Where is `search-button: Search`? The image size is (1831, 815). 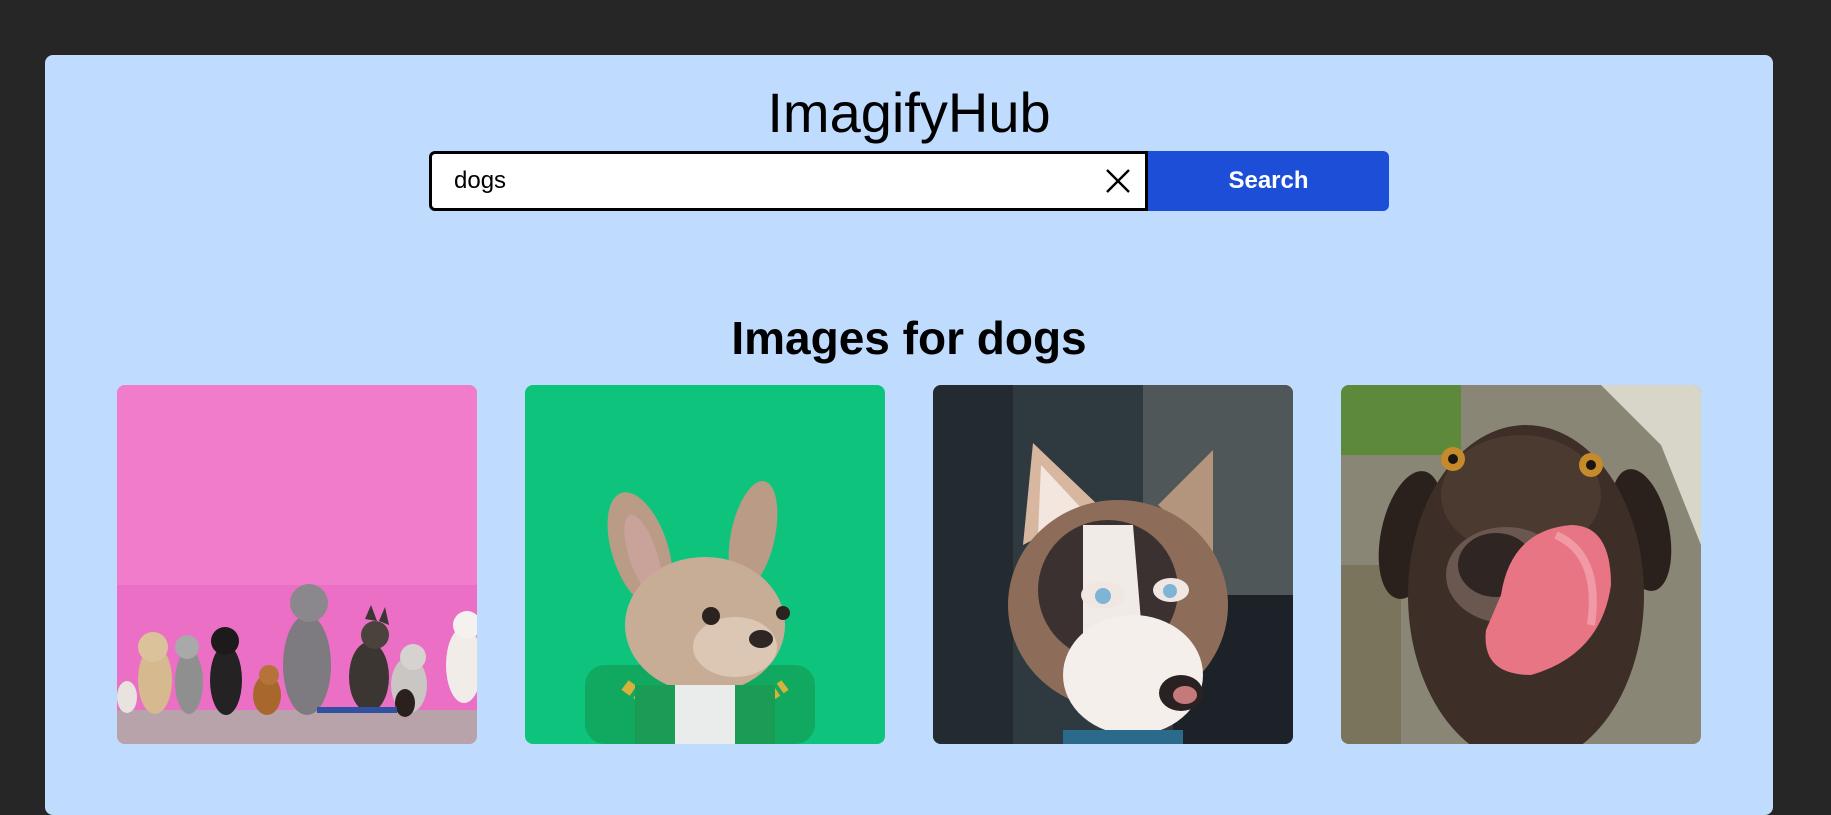
search-button: Search is located at coordinates (1268, 181).